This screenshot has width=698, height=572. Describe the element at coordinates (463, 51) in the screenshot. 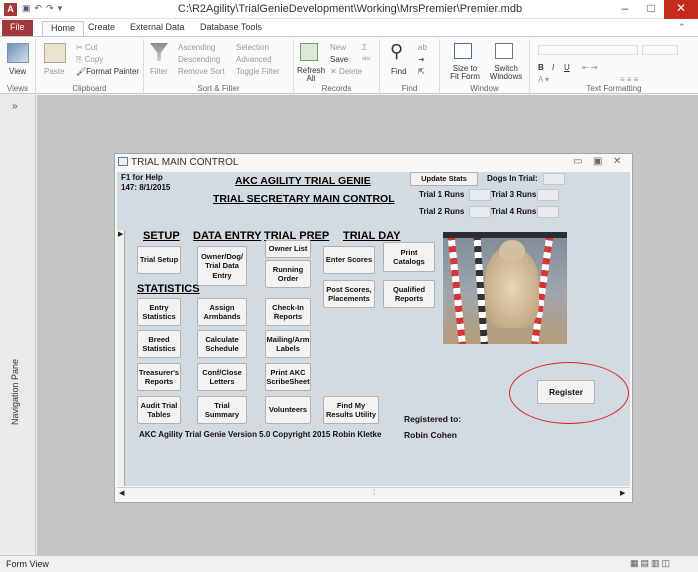

I see `size-to-fit-icon` at that location.